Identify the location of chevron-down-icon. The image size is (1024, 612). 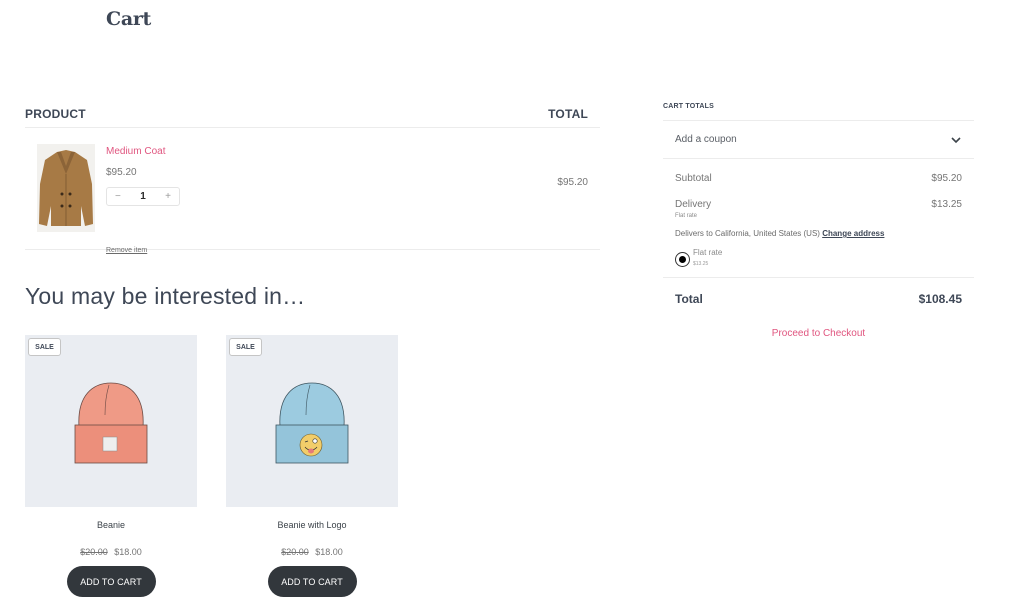
(956, 139).